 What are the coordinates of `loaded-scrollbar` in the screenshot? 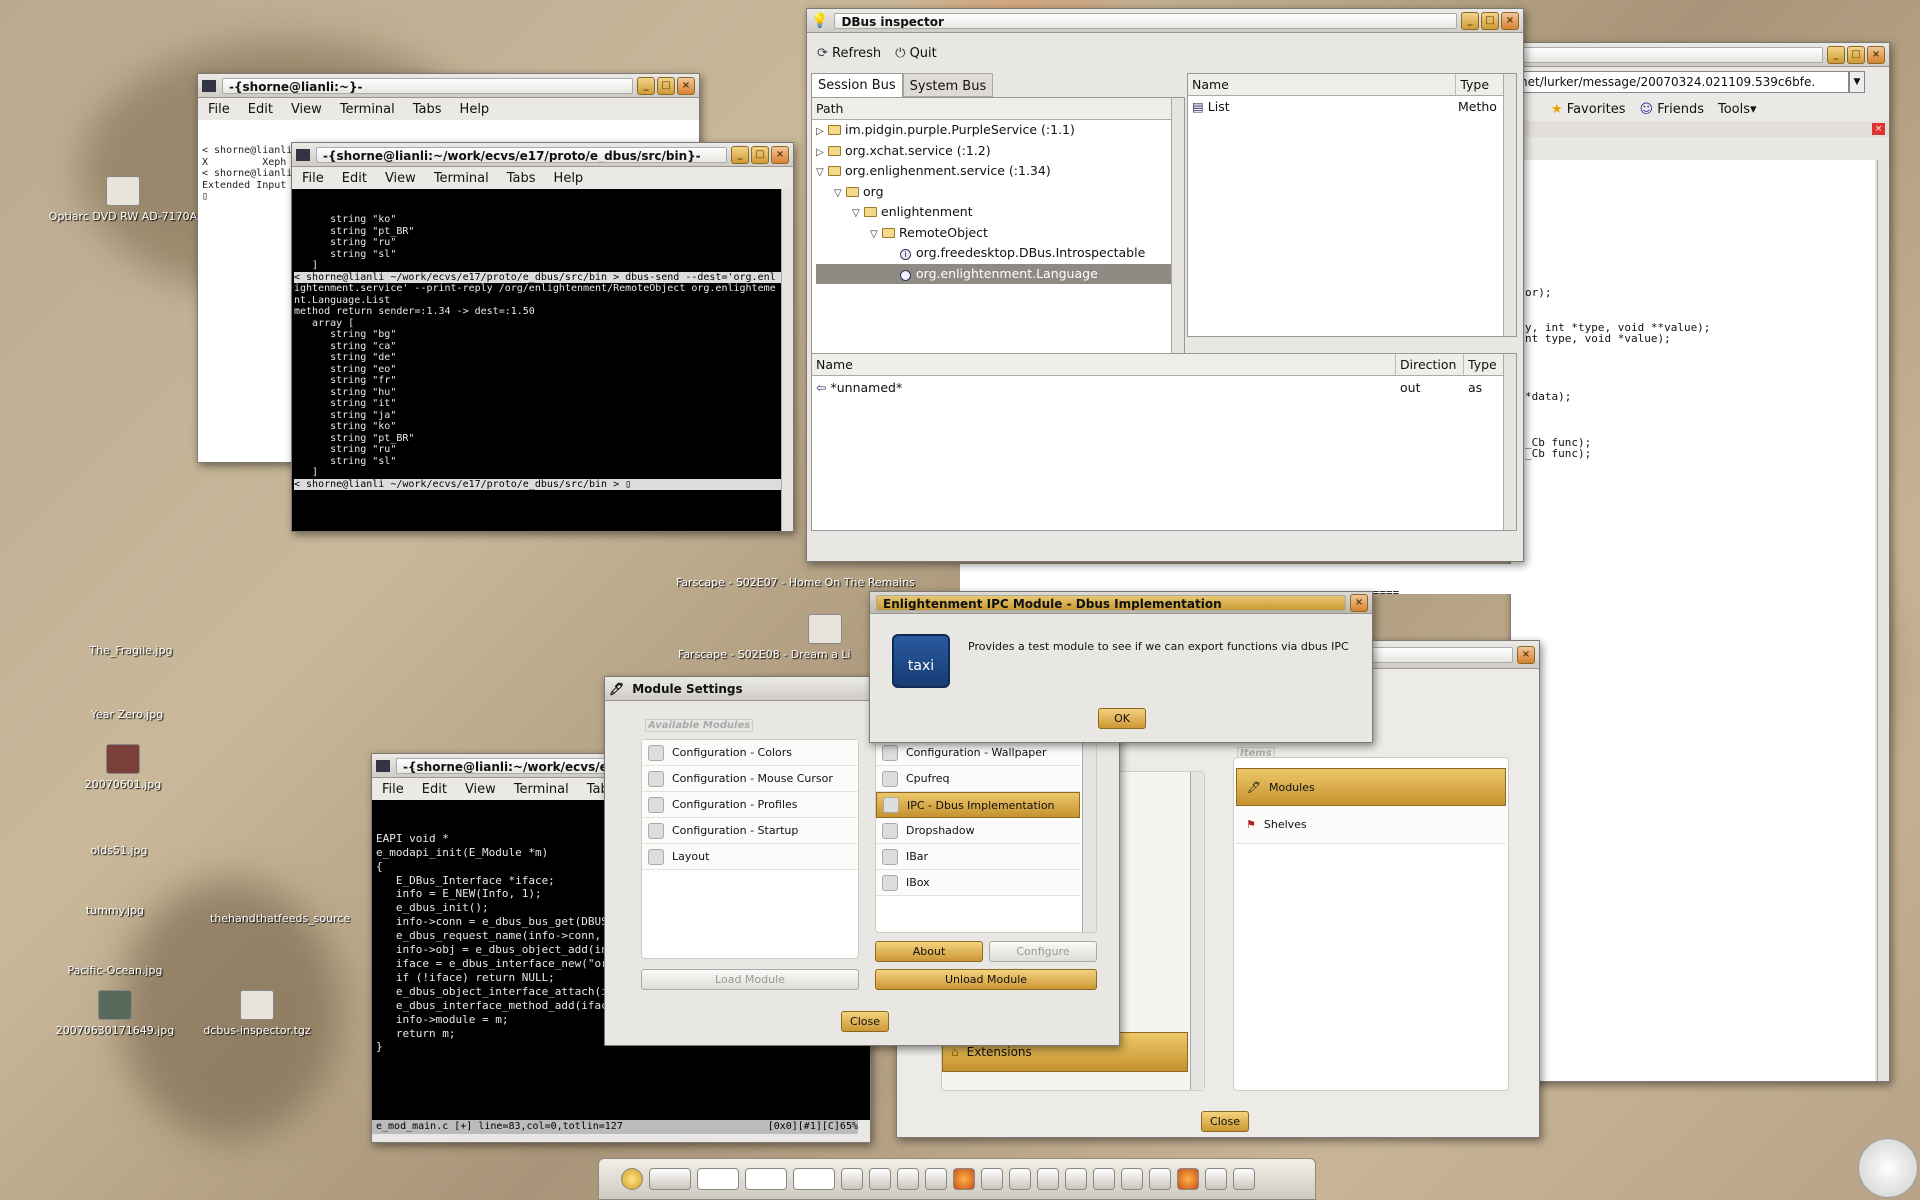 It's located at (1089, 836).